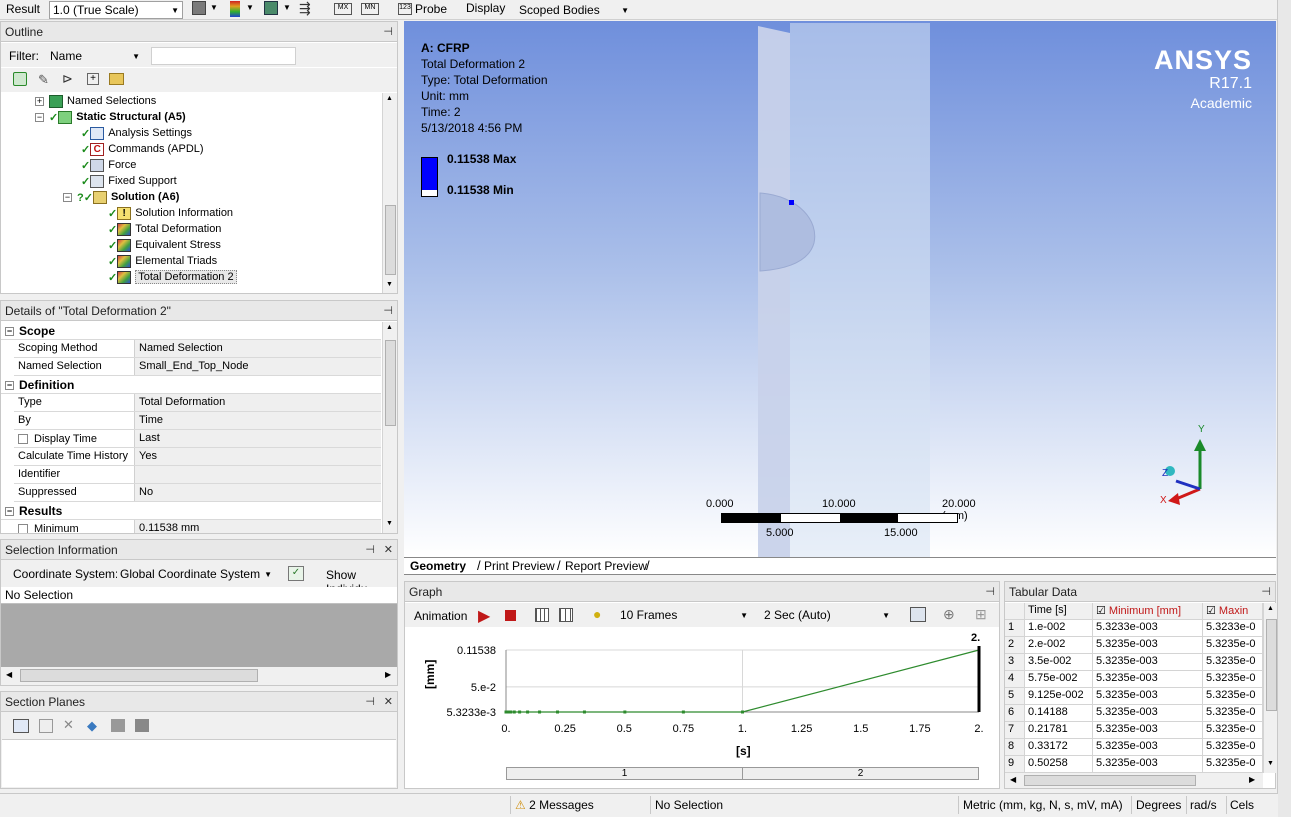 This screenshot has width=1291, height=817. I want to click on tab-geometry: Geometry, so click(438, 566).